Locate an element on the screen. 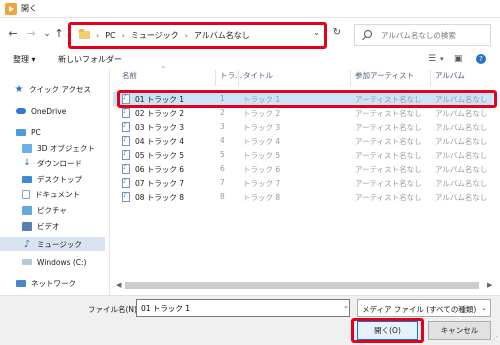 This screenshot has width=500, height=345. view-options-icon: ☰ is located at coordinates (432, 59).